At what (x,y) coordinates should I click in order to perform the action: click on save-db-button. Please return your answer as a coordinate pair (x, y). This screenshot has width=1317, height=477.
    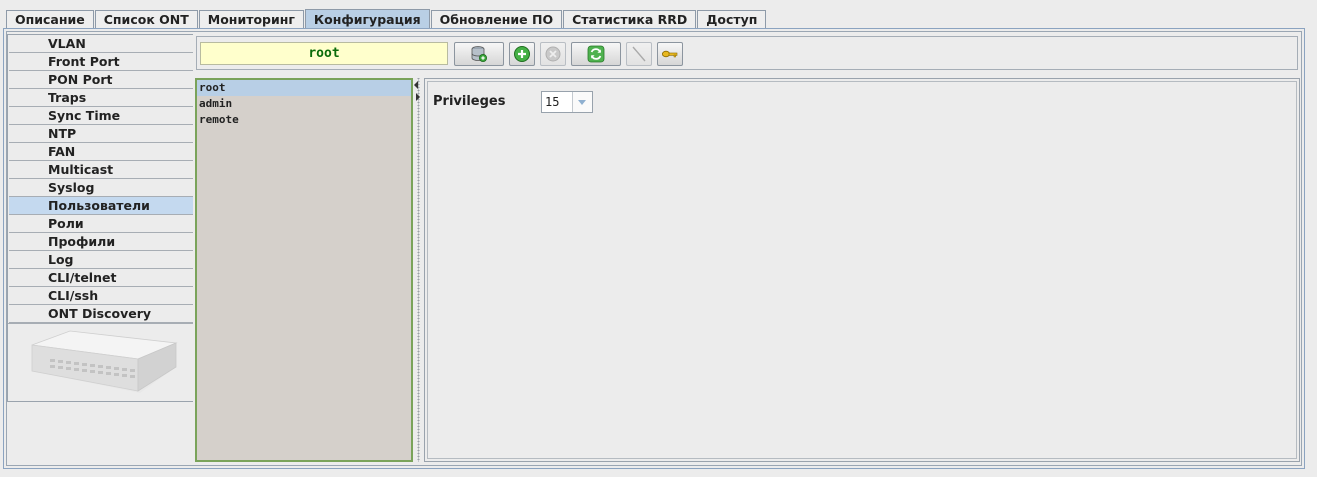
    Looking at the image, I should click on (479, 54).